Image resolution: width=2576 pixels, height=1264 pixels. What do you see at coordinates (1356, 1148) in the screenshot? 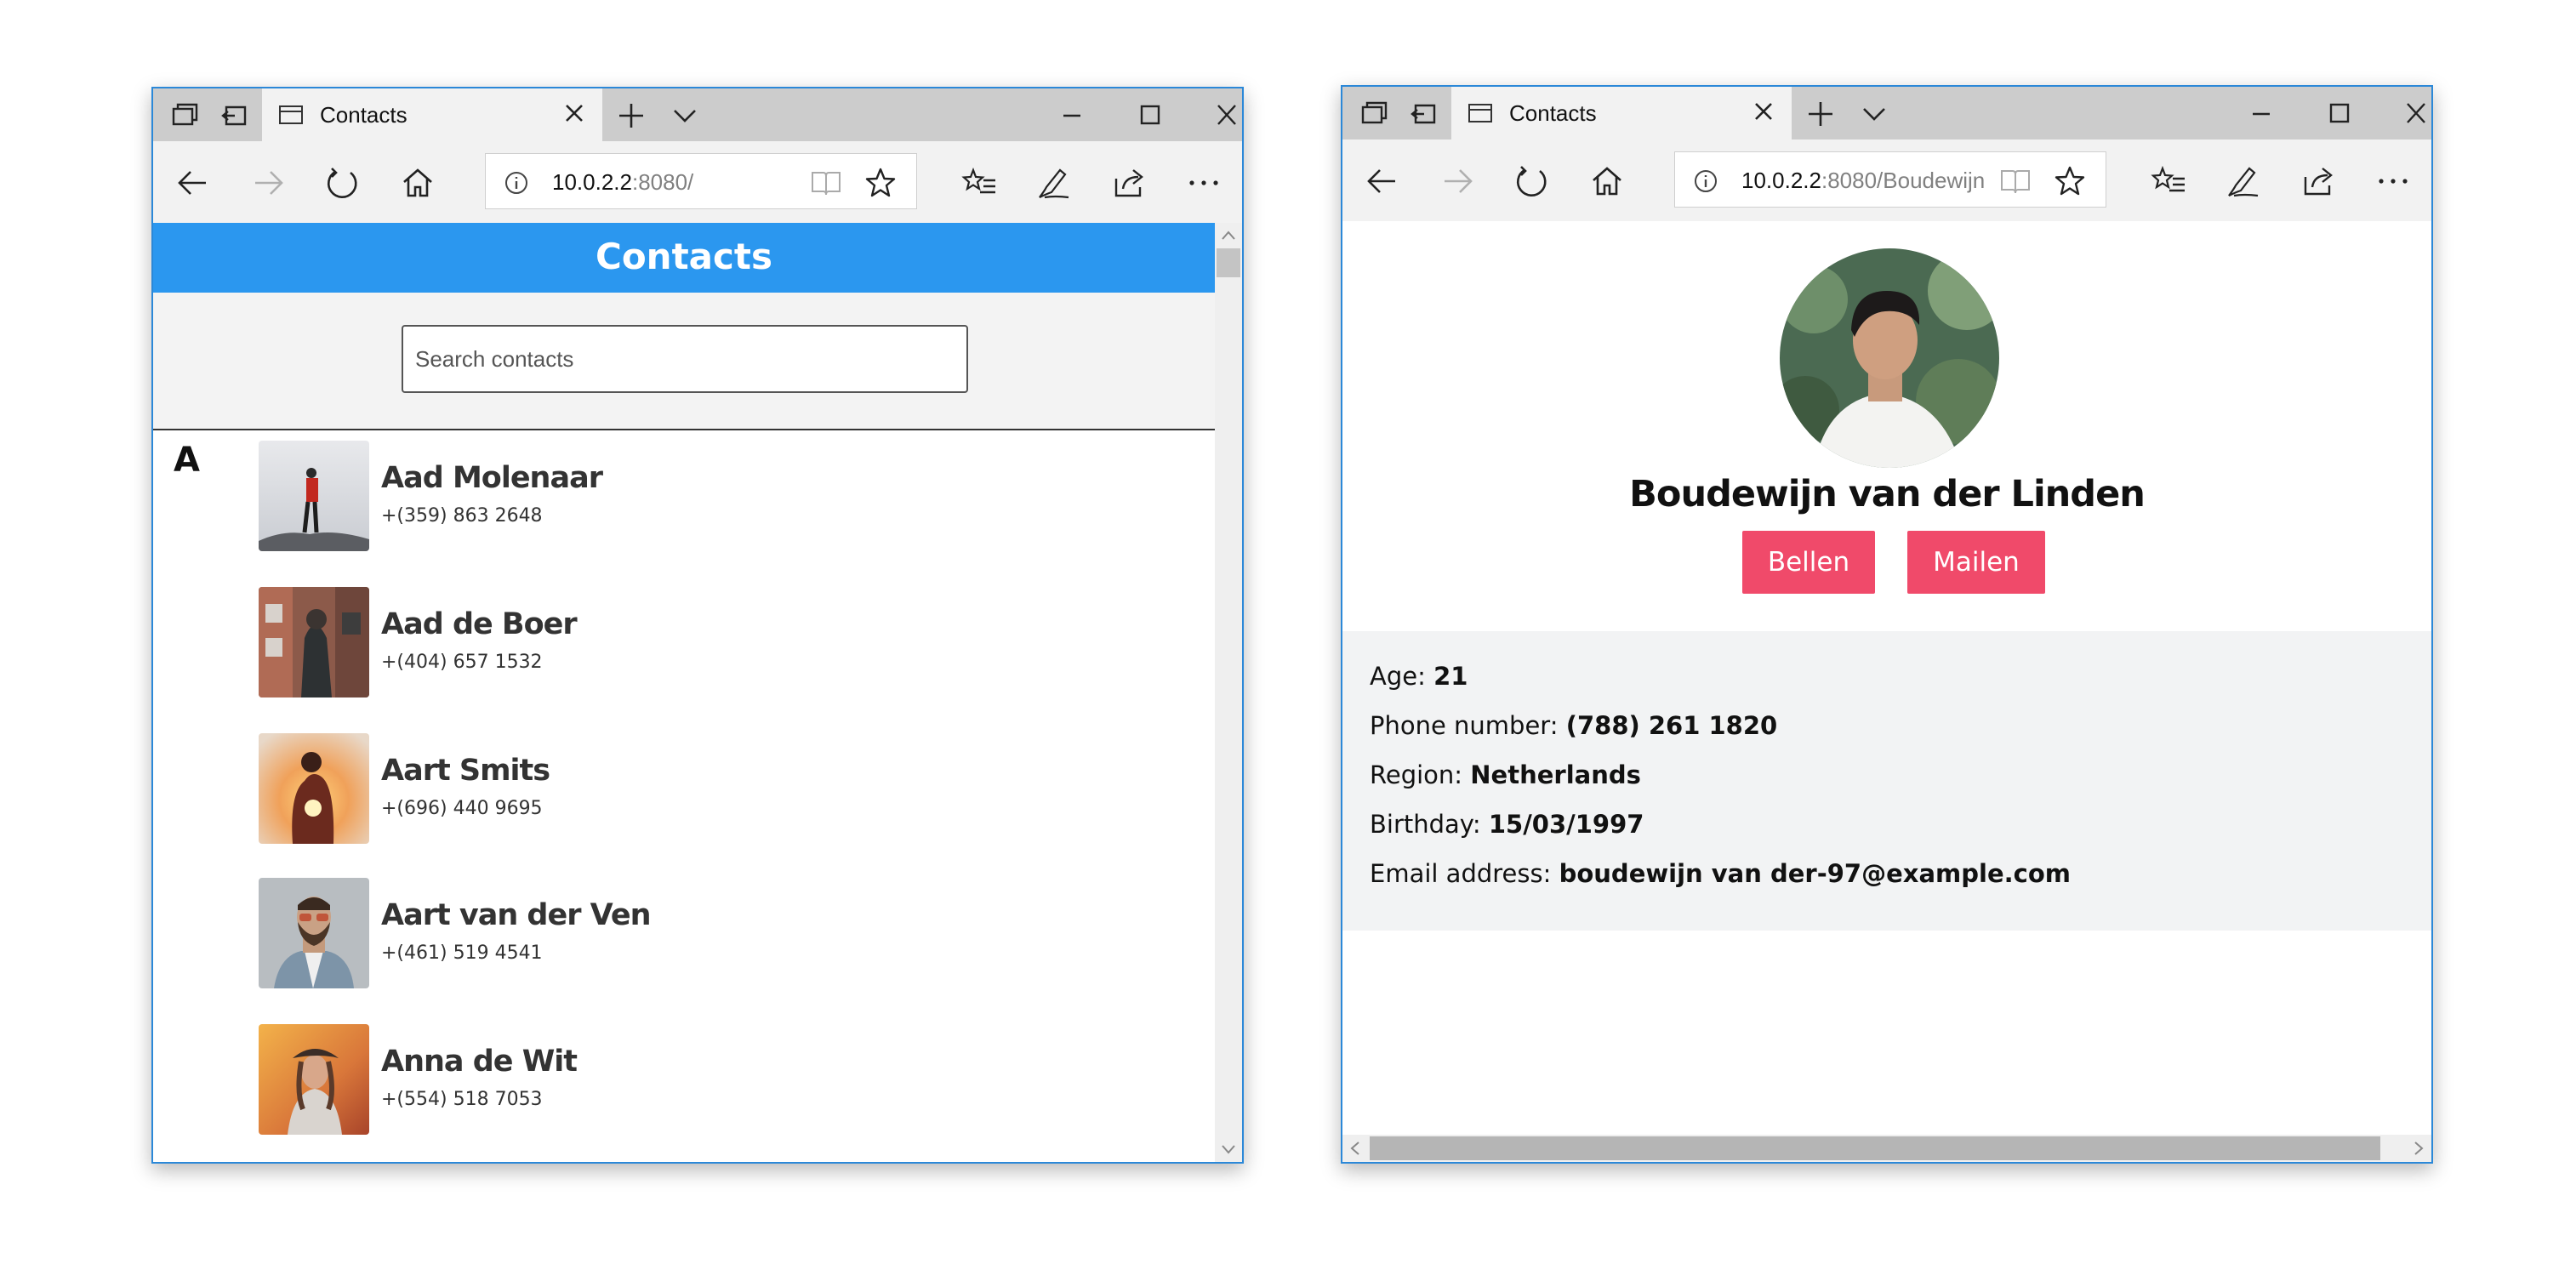
I see `scroll-left-icon` at bounding box center [1356, 1148].